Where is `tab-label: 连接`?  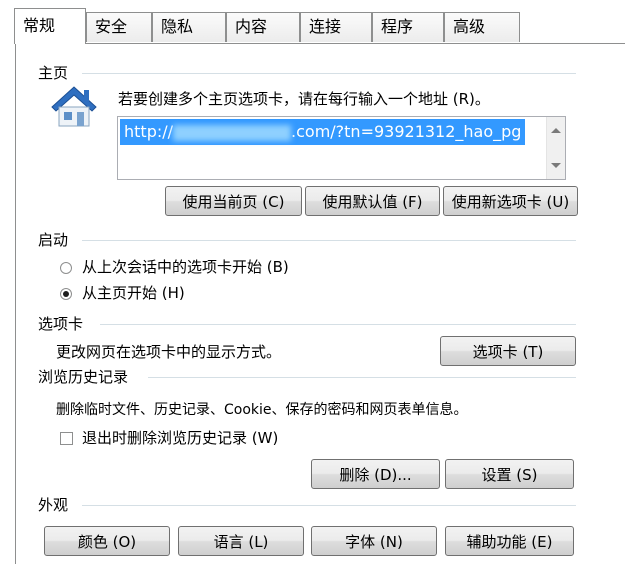
tab-label: 连接 is located at coordinates (325, 26).